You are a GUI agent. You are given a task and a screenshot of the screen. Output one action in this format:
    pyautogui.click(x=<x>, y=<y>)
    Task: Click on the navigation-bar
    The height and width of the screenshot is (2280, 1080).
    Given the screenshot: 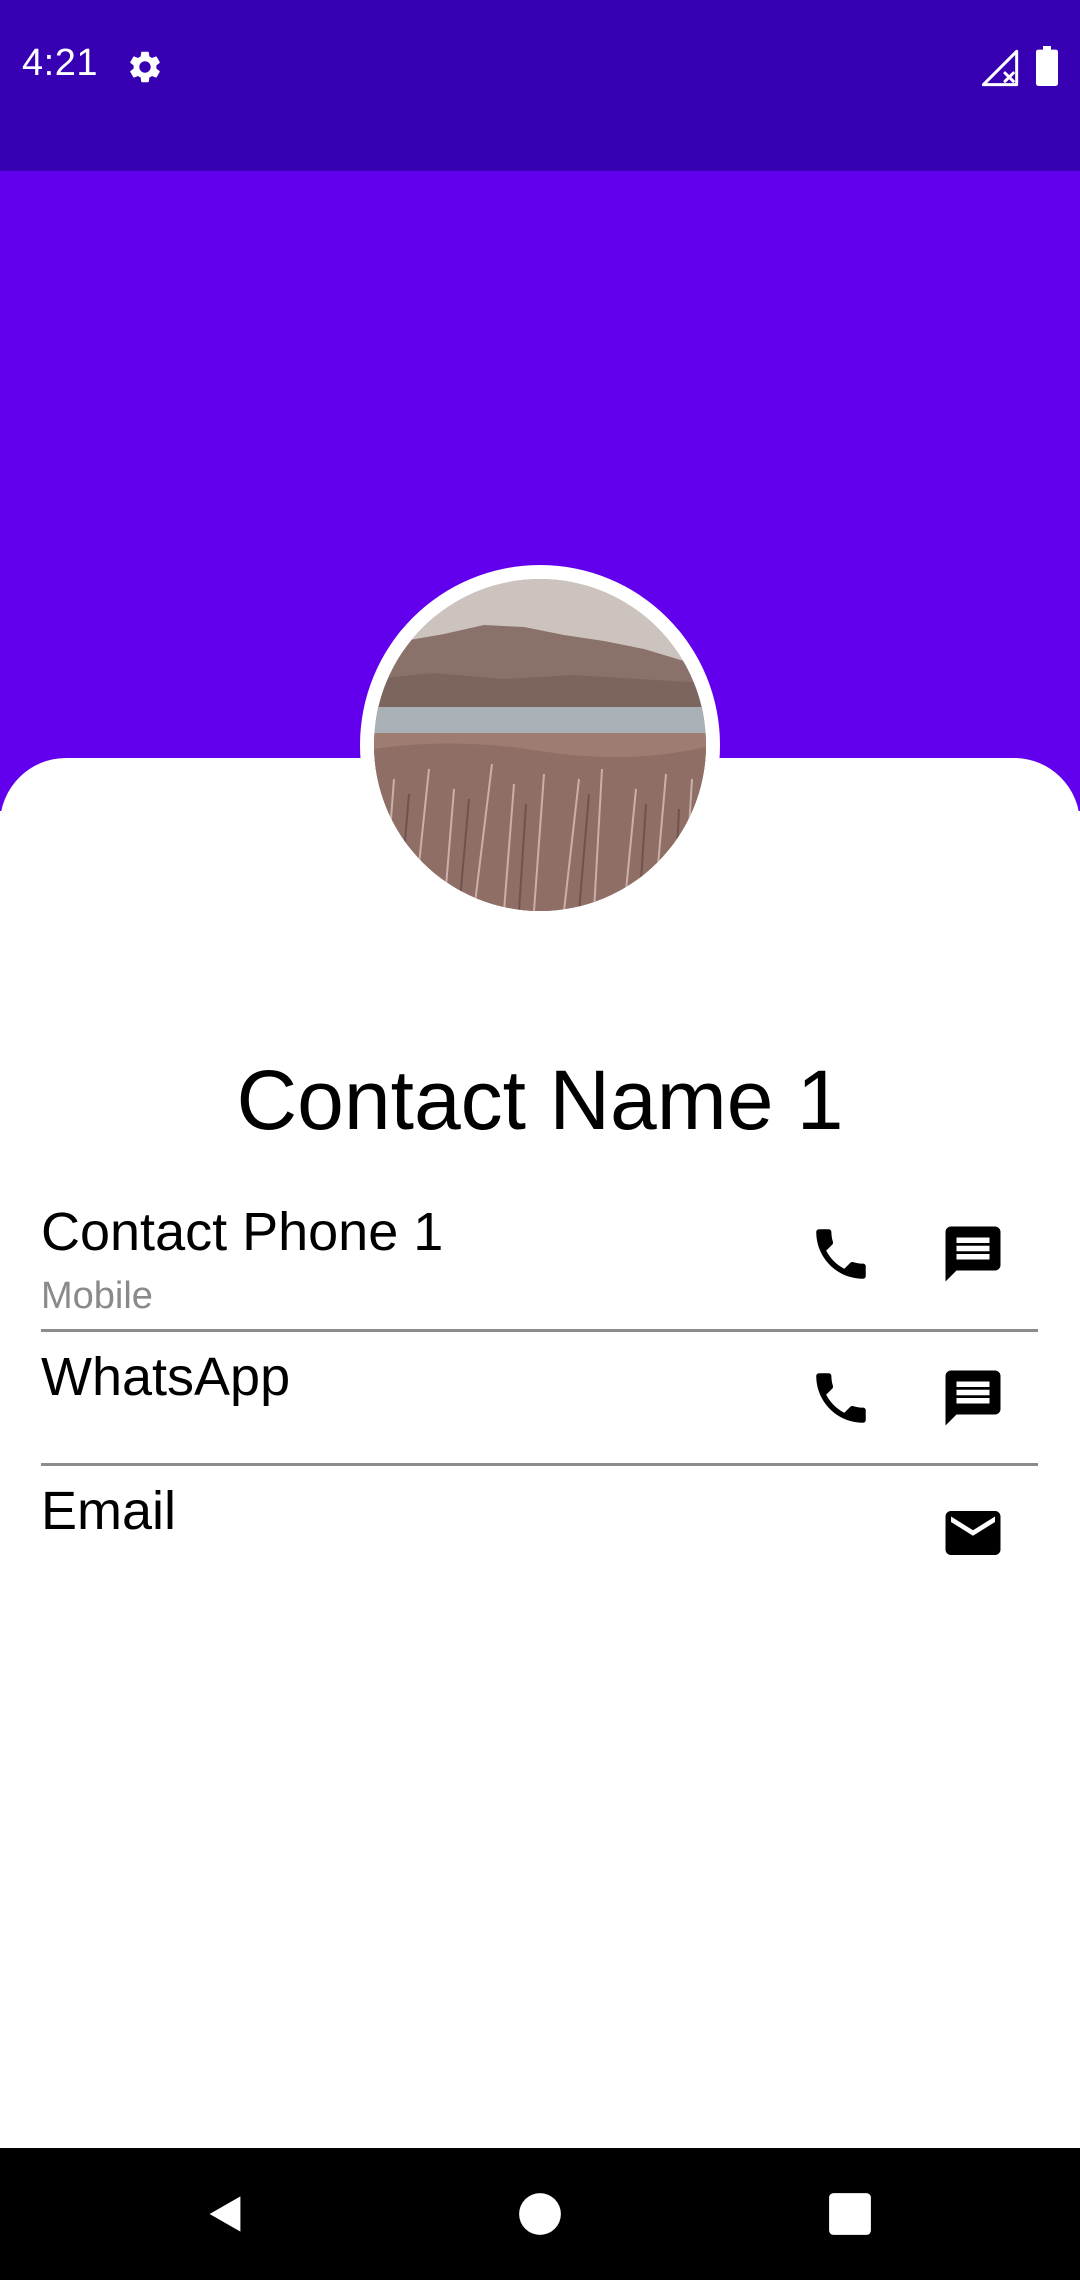 What is the action you would take?
    pyautogui.click(x=540, y=2214)
    